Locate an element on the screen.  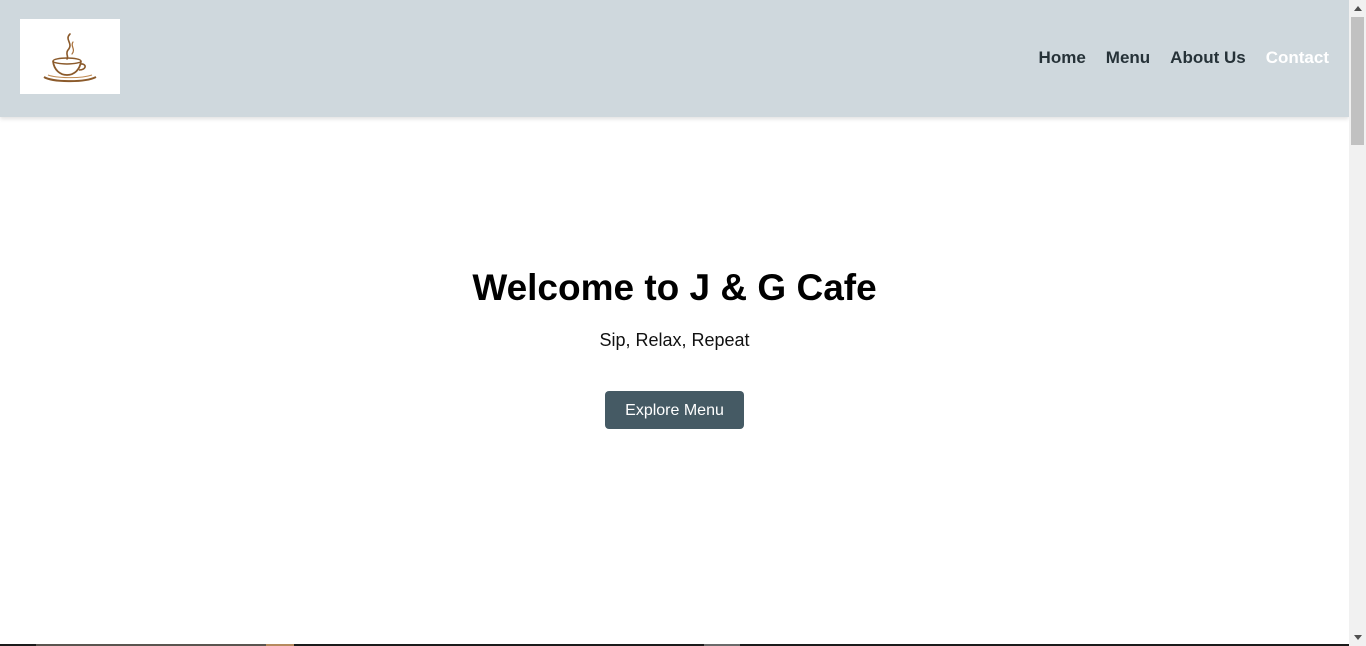
scroll-up-button is located at coordinates (1357, 8).